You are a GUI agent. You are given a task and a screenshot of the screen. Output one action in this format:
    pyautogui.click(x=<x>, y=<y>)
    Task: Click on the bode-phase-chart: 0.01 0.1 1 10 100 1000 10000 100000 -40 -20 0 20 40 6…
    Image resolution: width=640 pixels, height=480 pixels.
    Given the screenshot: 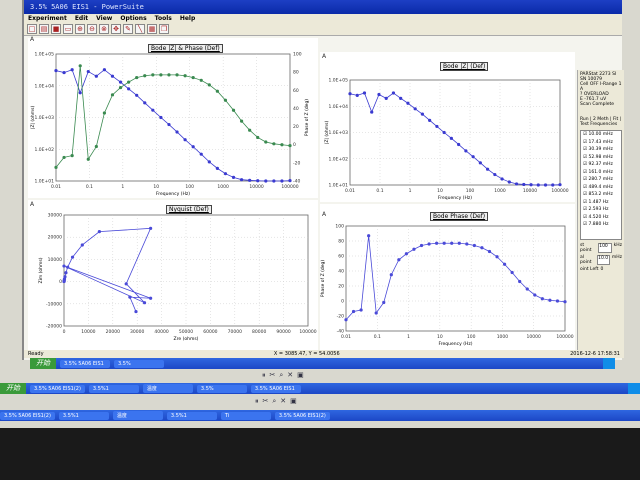 What is the action you would take?
    pyautogui.click(x=447, y=286)
    